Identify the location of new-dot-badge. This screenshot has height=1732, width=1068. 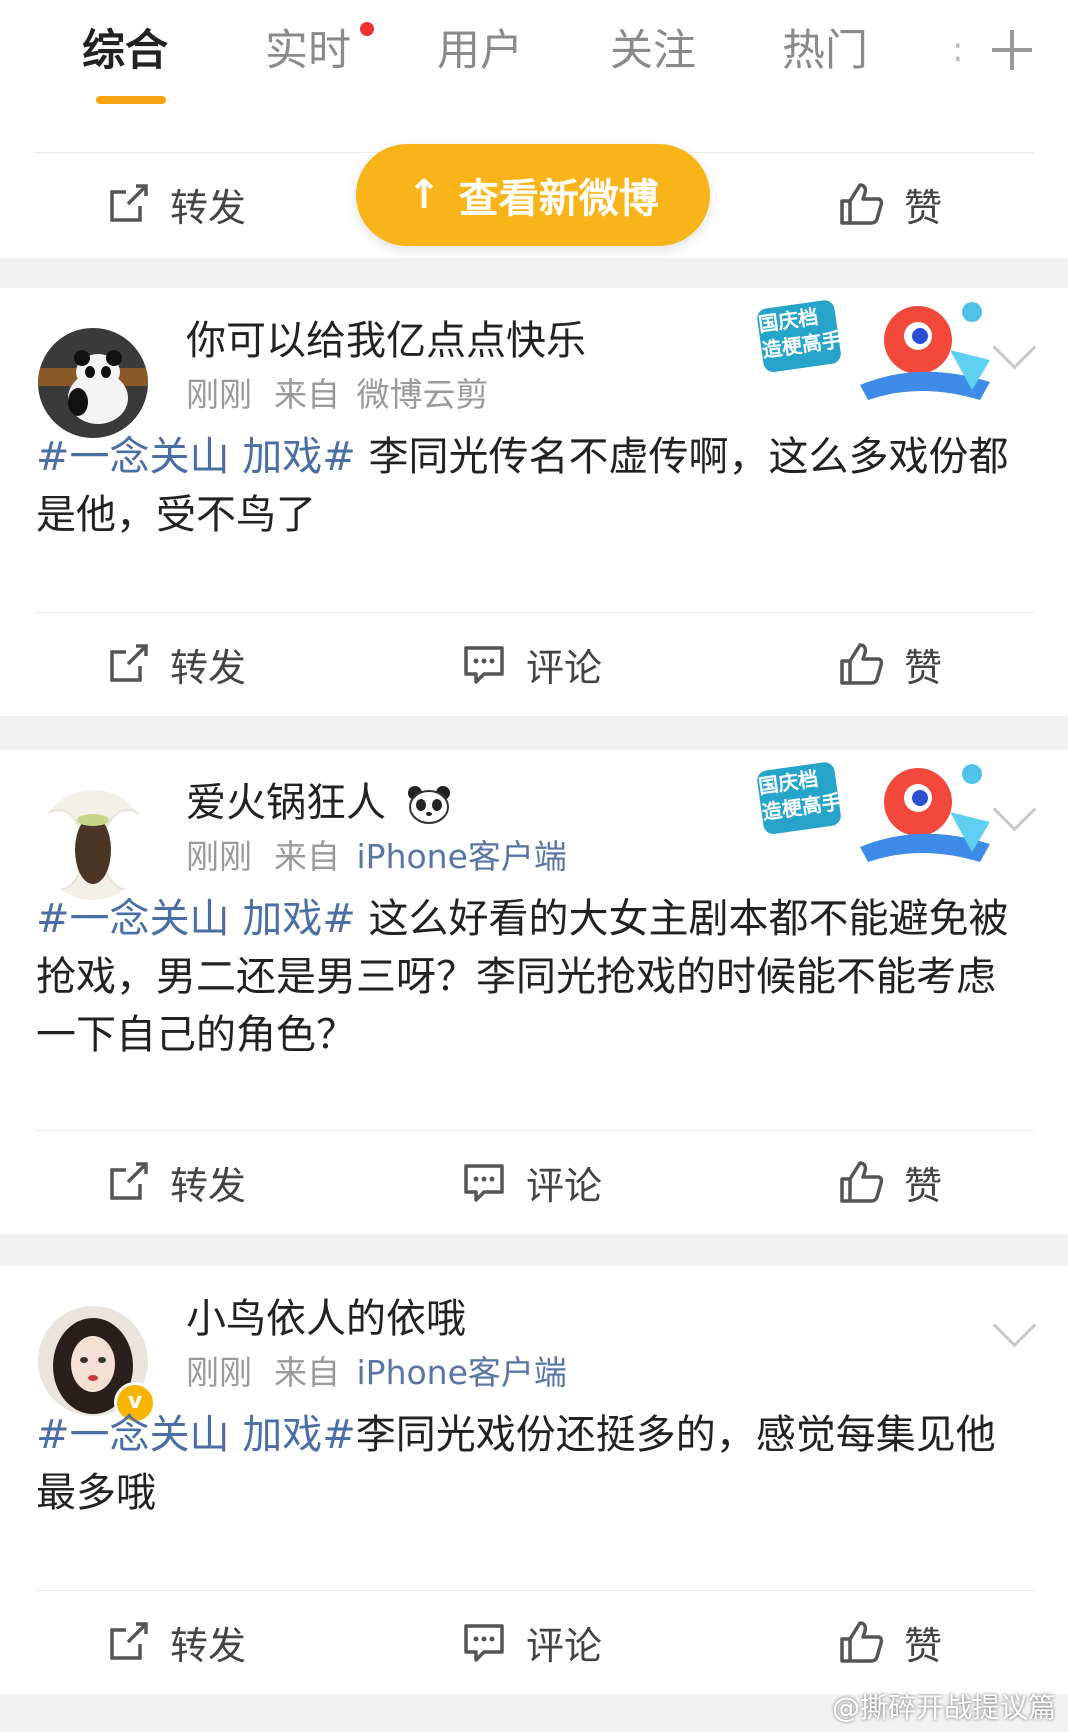
(367, 29).